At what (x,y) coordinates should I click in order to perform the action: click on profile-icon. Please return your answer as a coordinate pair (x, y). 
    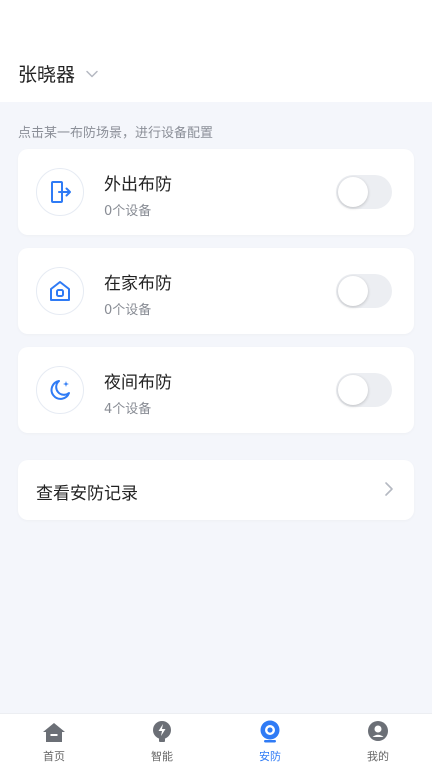
    Looking at the image, I should click on (378, 731).